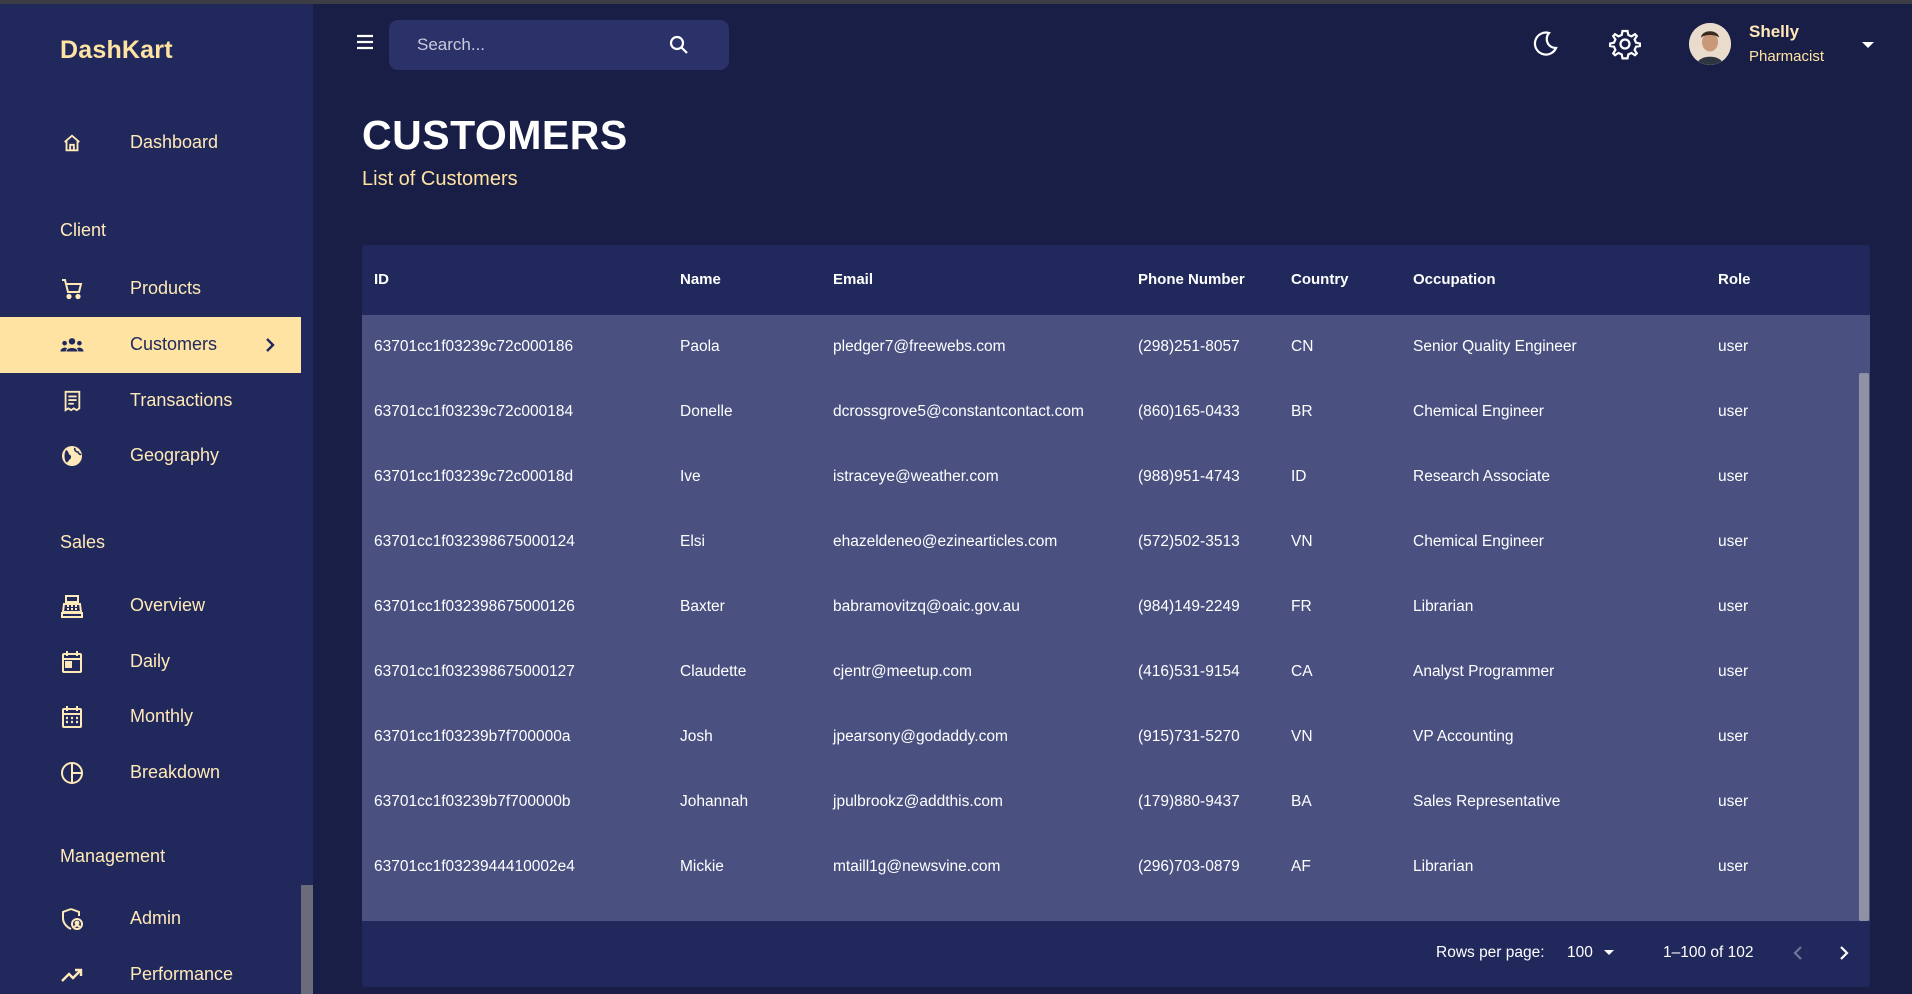  I want to click on sidebar-item-dashboard: Dashboard, so click(150, 143).